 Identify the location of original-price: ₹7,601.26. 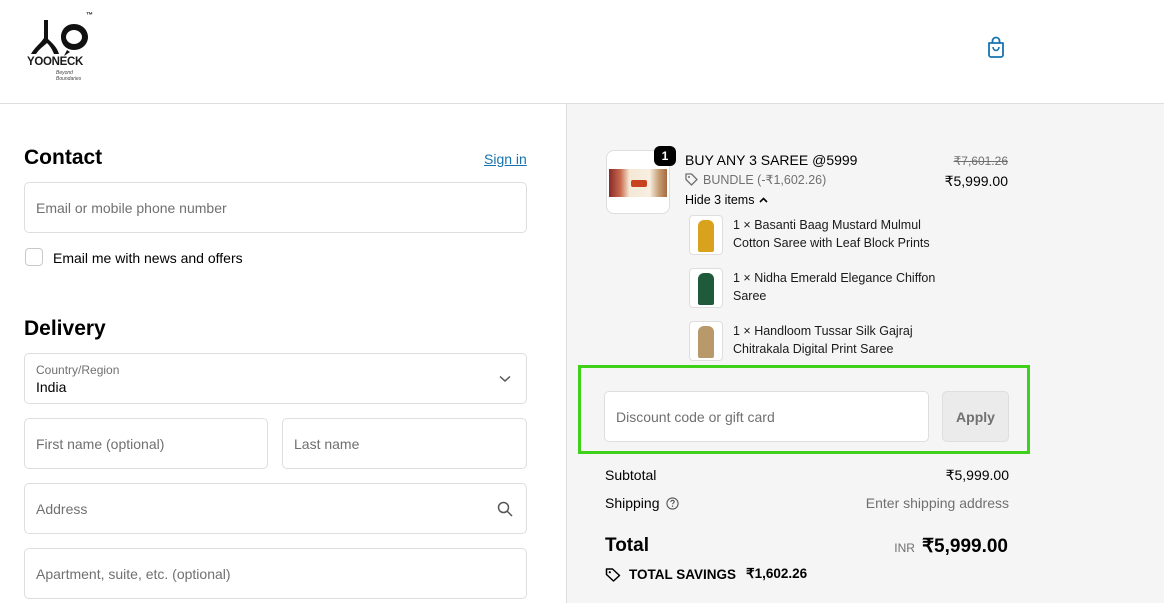
(980, 161).